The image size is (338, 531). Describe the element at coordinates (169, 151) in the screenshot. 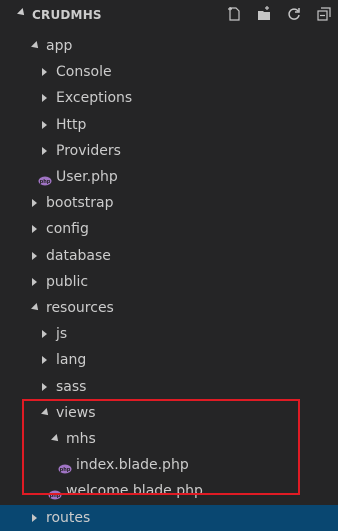

I see `tree-folder-item: Providers` at that location.